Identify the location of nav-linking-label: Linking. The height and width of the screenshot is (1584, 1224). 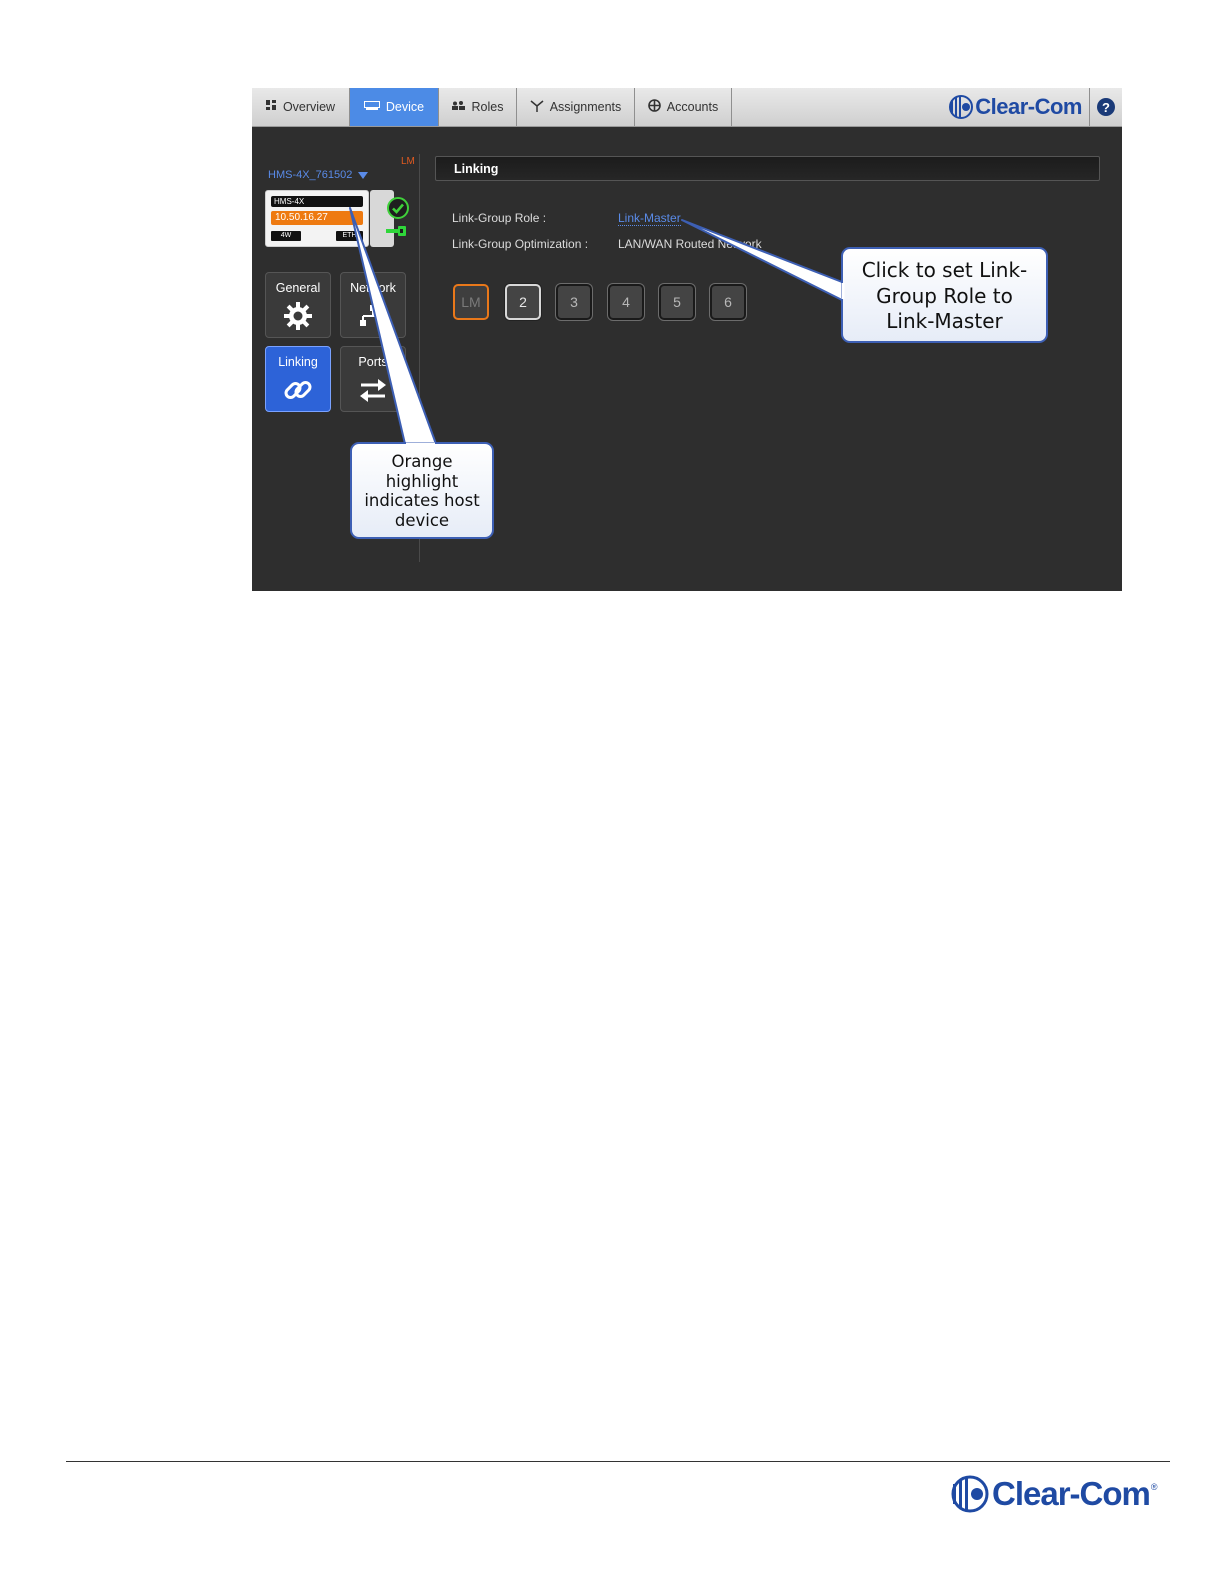
(298, 362).